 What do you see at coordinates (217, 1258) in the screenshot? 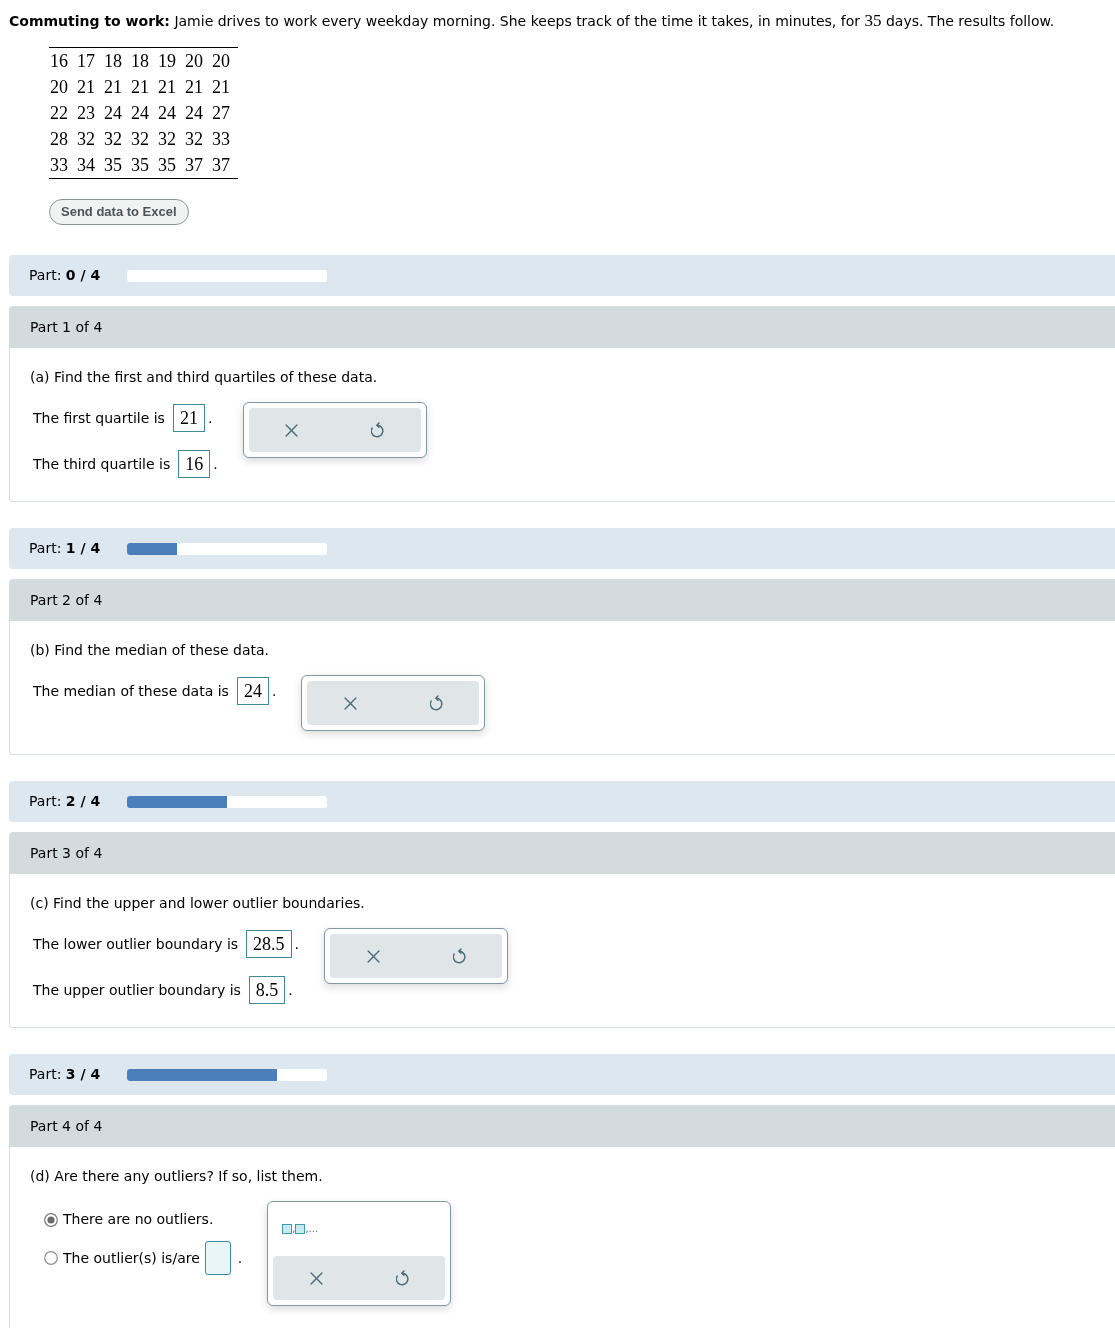
I see `answer-field` at bounding box center [217, 1258].